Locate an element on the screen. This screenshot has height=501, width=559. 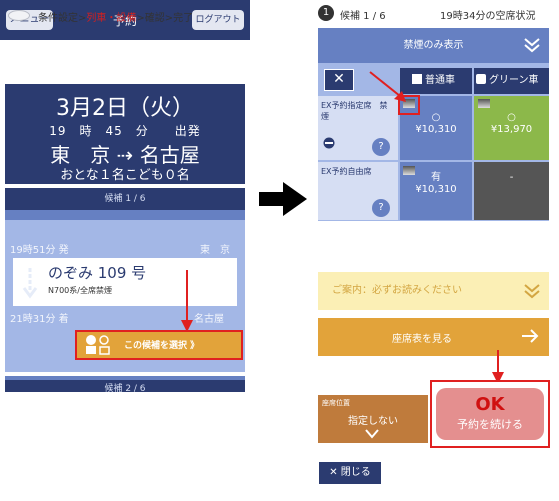
train-logo-icon is located at coordinates (19, 15).